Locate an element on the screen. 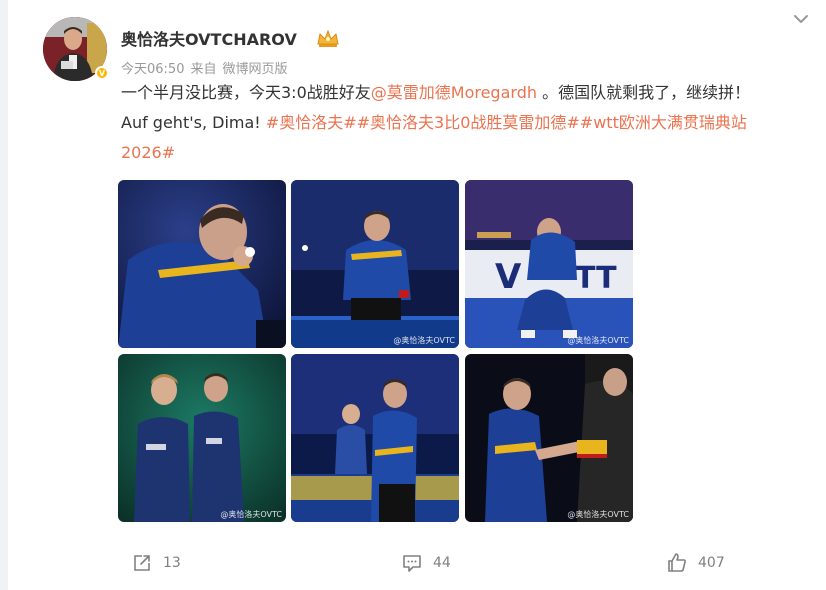 The width and height of the screenshot is (826, 590). photo-2: @奥恰洛夫OVTC is located at coordinates (375, 264).